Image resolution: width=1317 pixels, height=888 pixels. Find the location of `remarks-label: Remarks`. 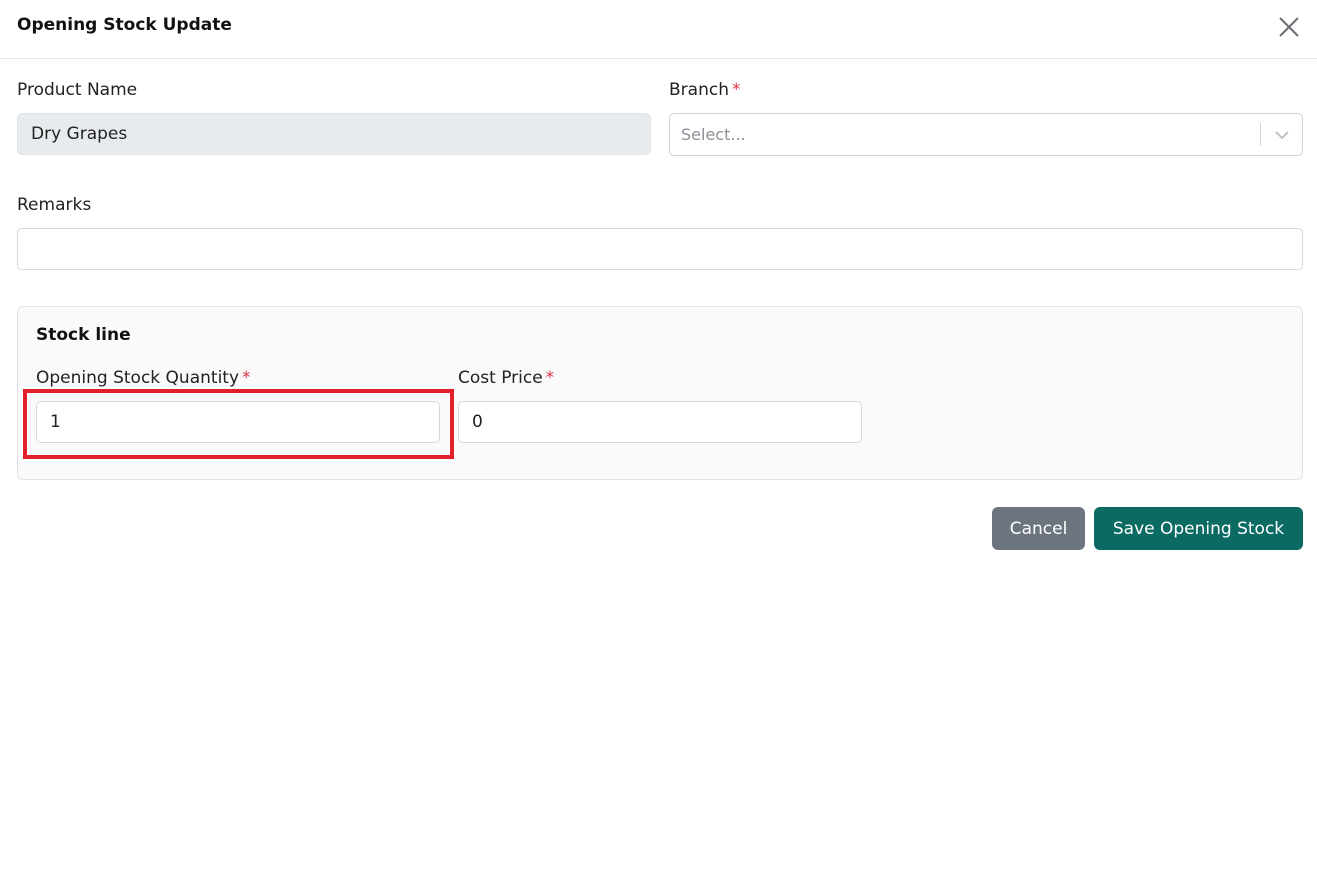

remarks-label: Remarks is located at coordinates (54, 205).